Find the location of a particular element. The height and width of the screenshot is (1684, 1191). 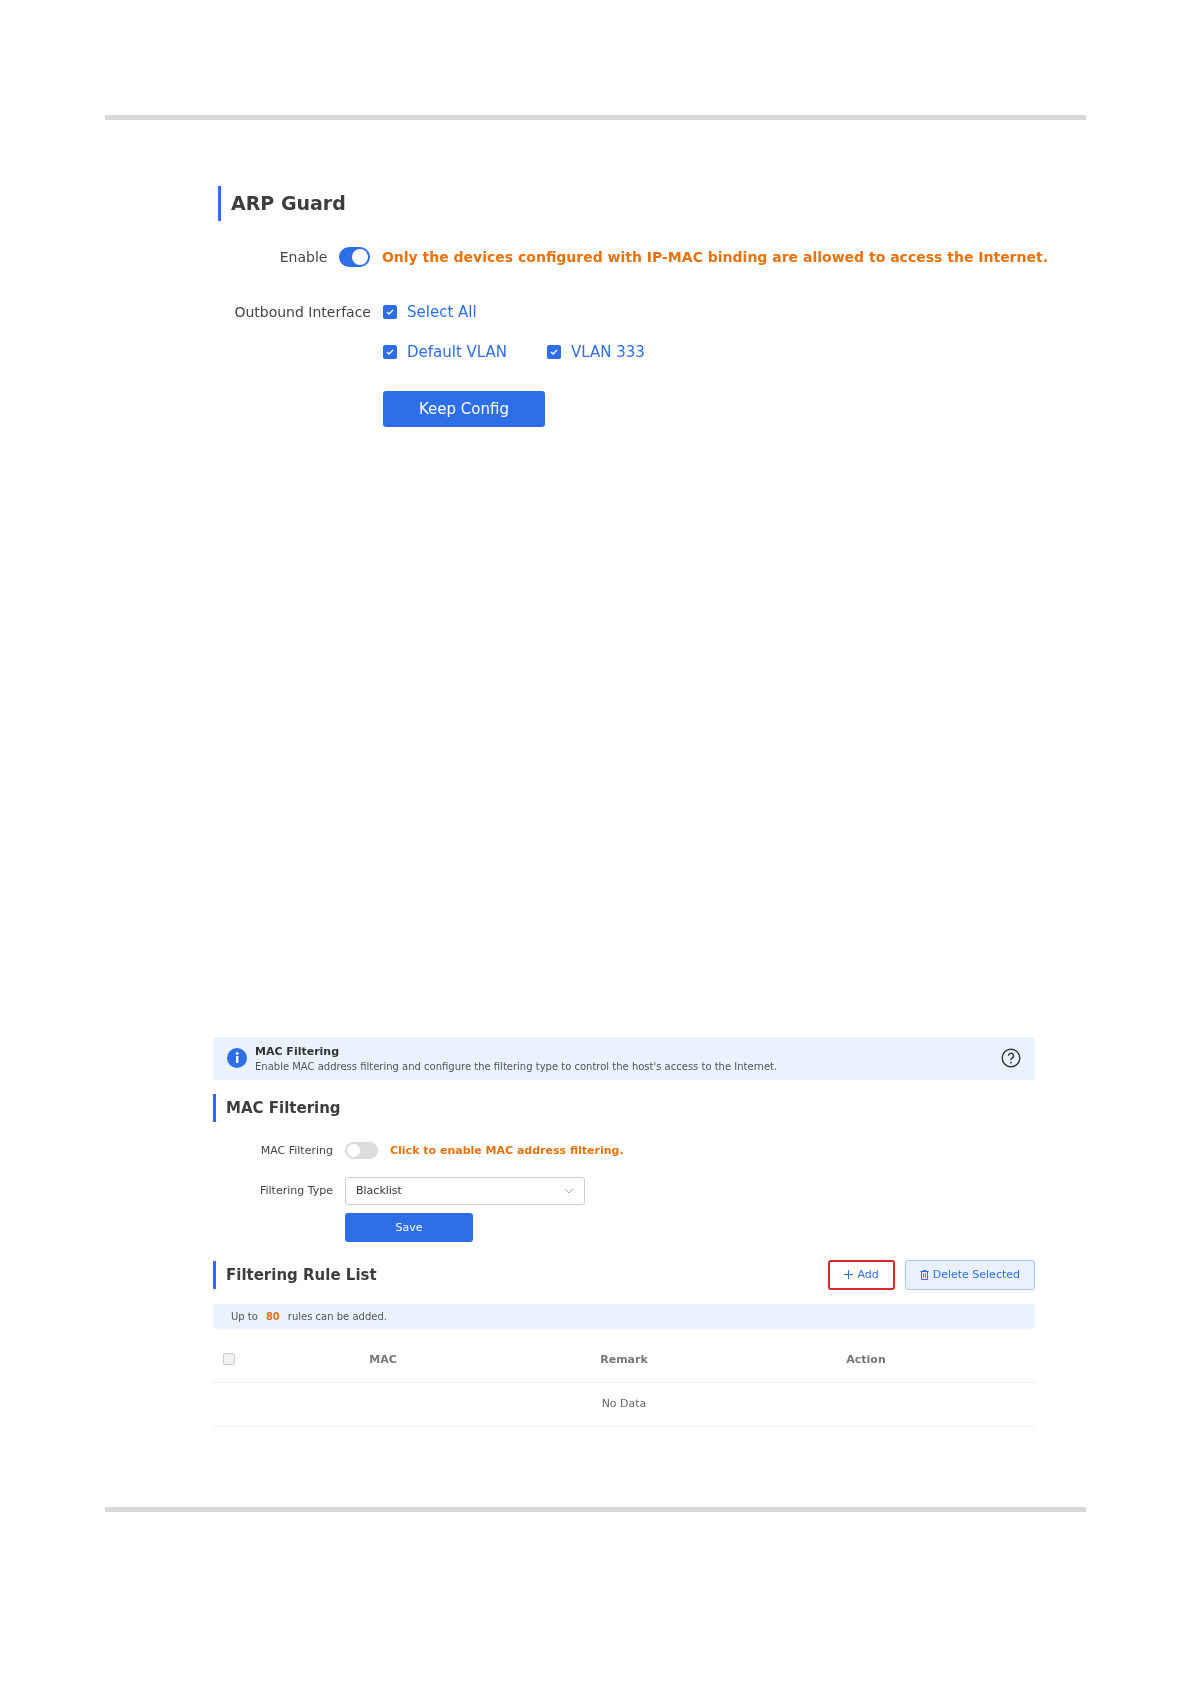

checkbox-option: Default VLAN is located at coordinates (445, 351).